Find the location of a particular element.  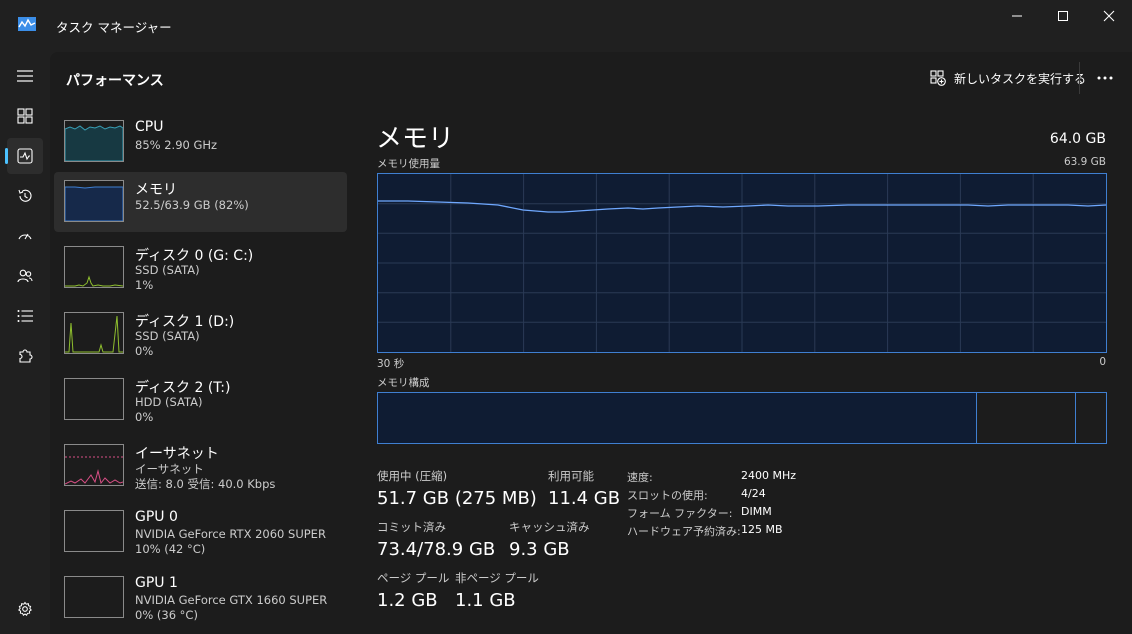

resource-item-memory: メモリ 52.5/63.9 GB (82%) is located at coordinates (200, 202).